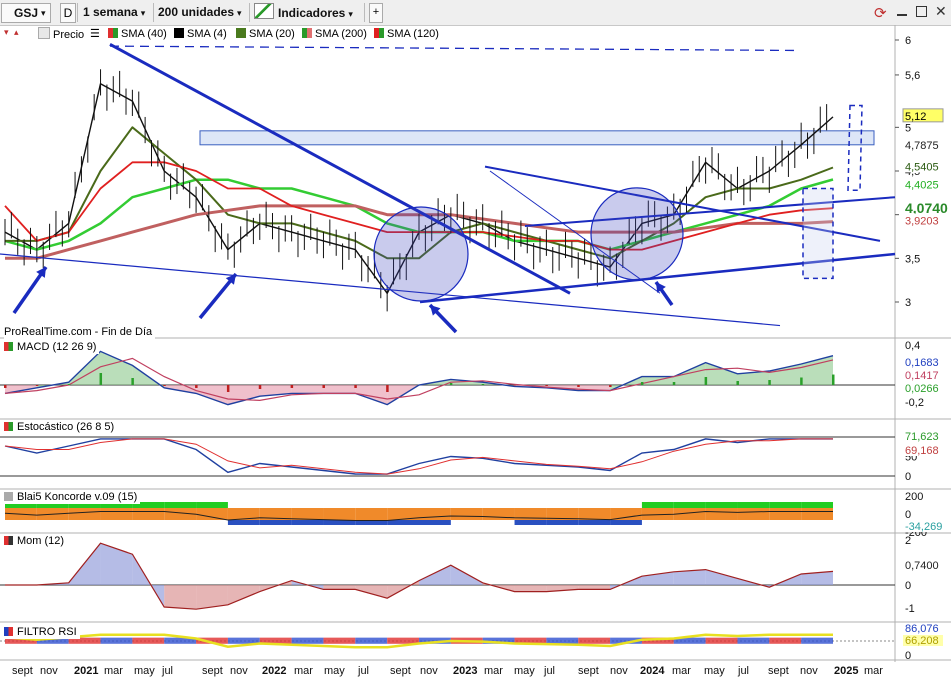  What do you see at coordinates (818, 233) in the screenshot?
I see `projection-box` at bounding box center [818, 233].